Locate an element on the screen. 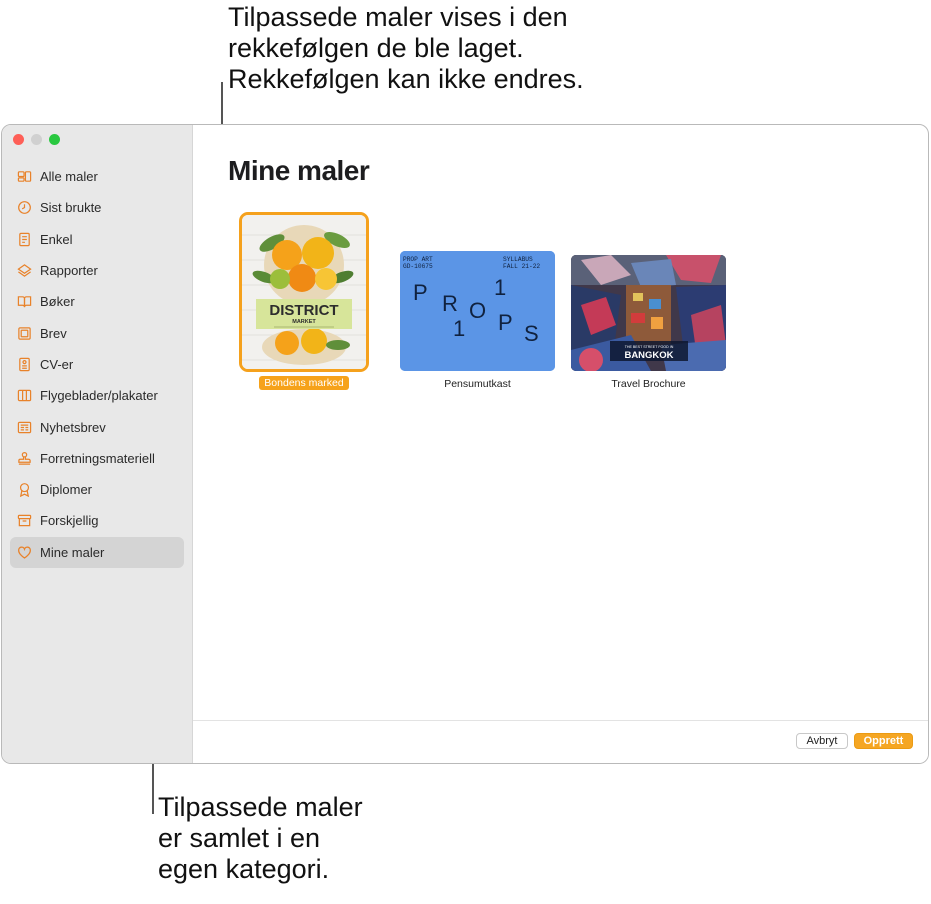  sidebar-item-flygeblader-plakater: Flygeblader/plakater is located at coordinates (97, 395).